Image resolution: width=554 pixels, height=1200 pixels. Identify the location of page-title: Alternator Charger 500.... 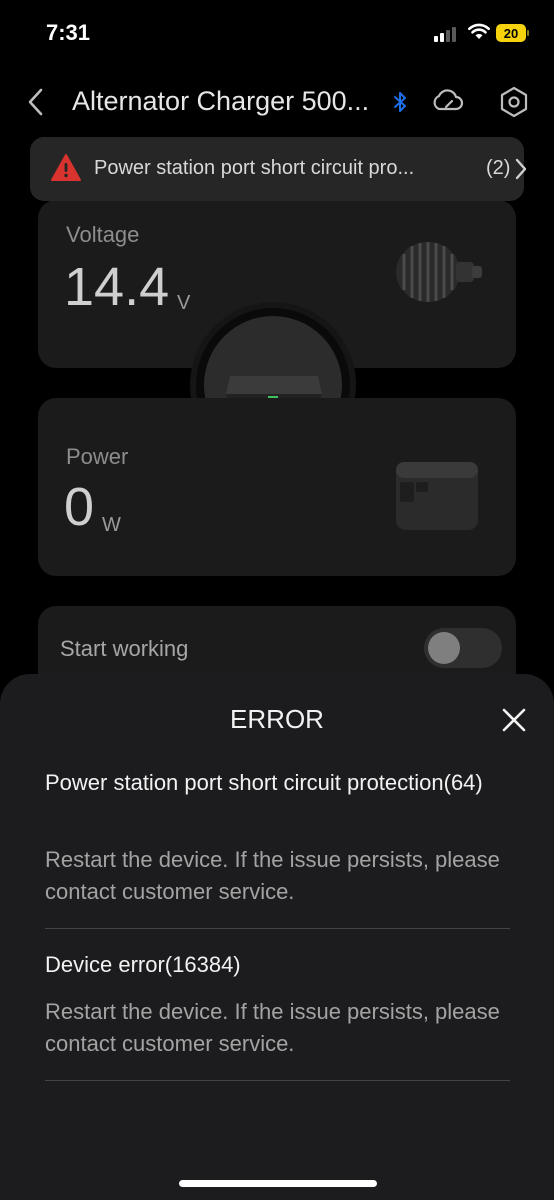
(221, 101).